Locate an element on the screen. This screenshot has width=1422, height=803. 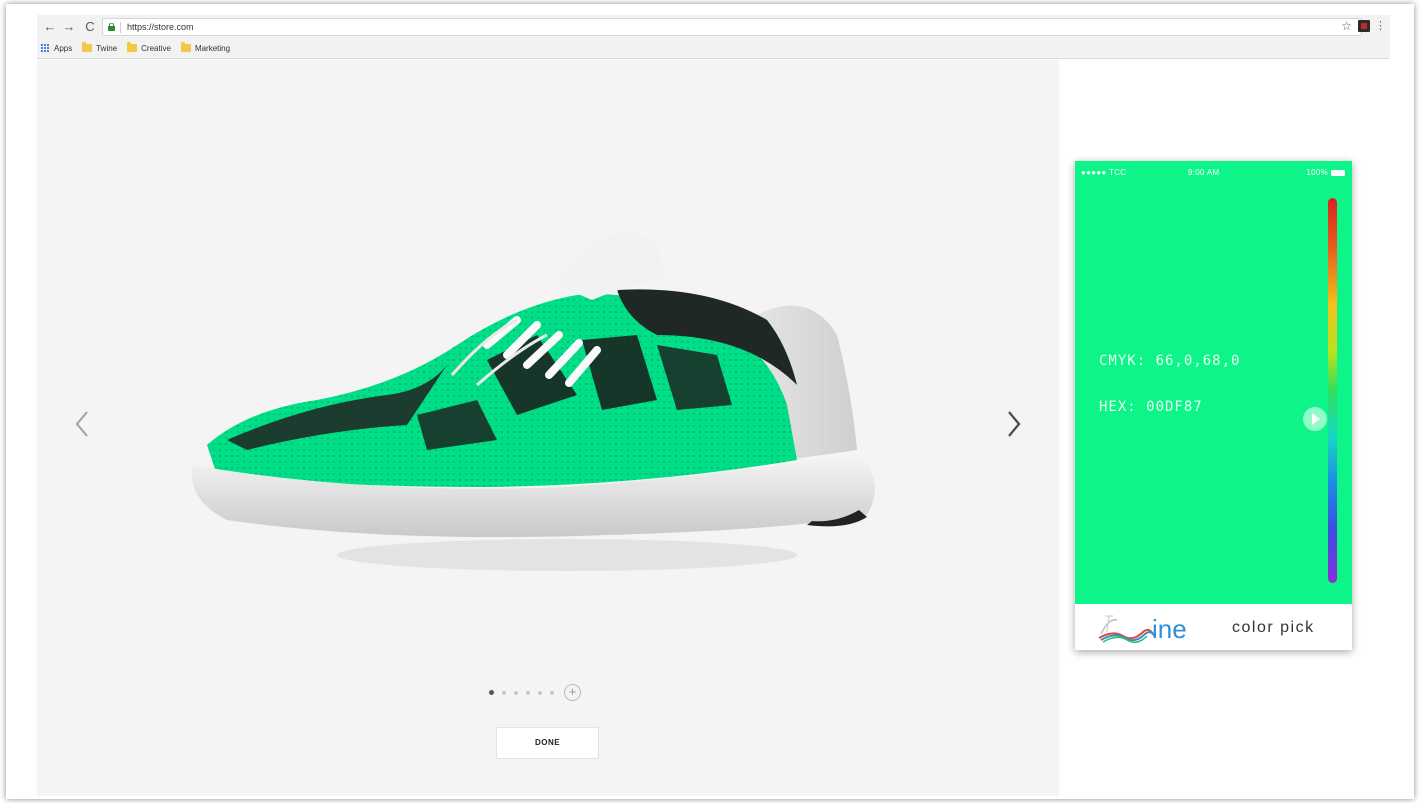
color-spectrum-slider is located at coordinates (1332, 390).